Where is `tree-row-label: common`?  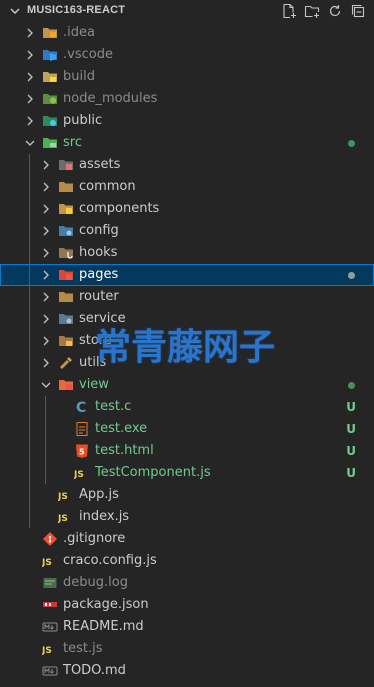
tree-row-label: common is located at coordinates (107, 186).